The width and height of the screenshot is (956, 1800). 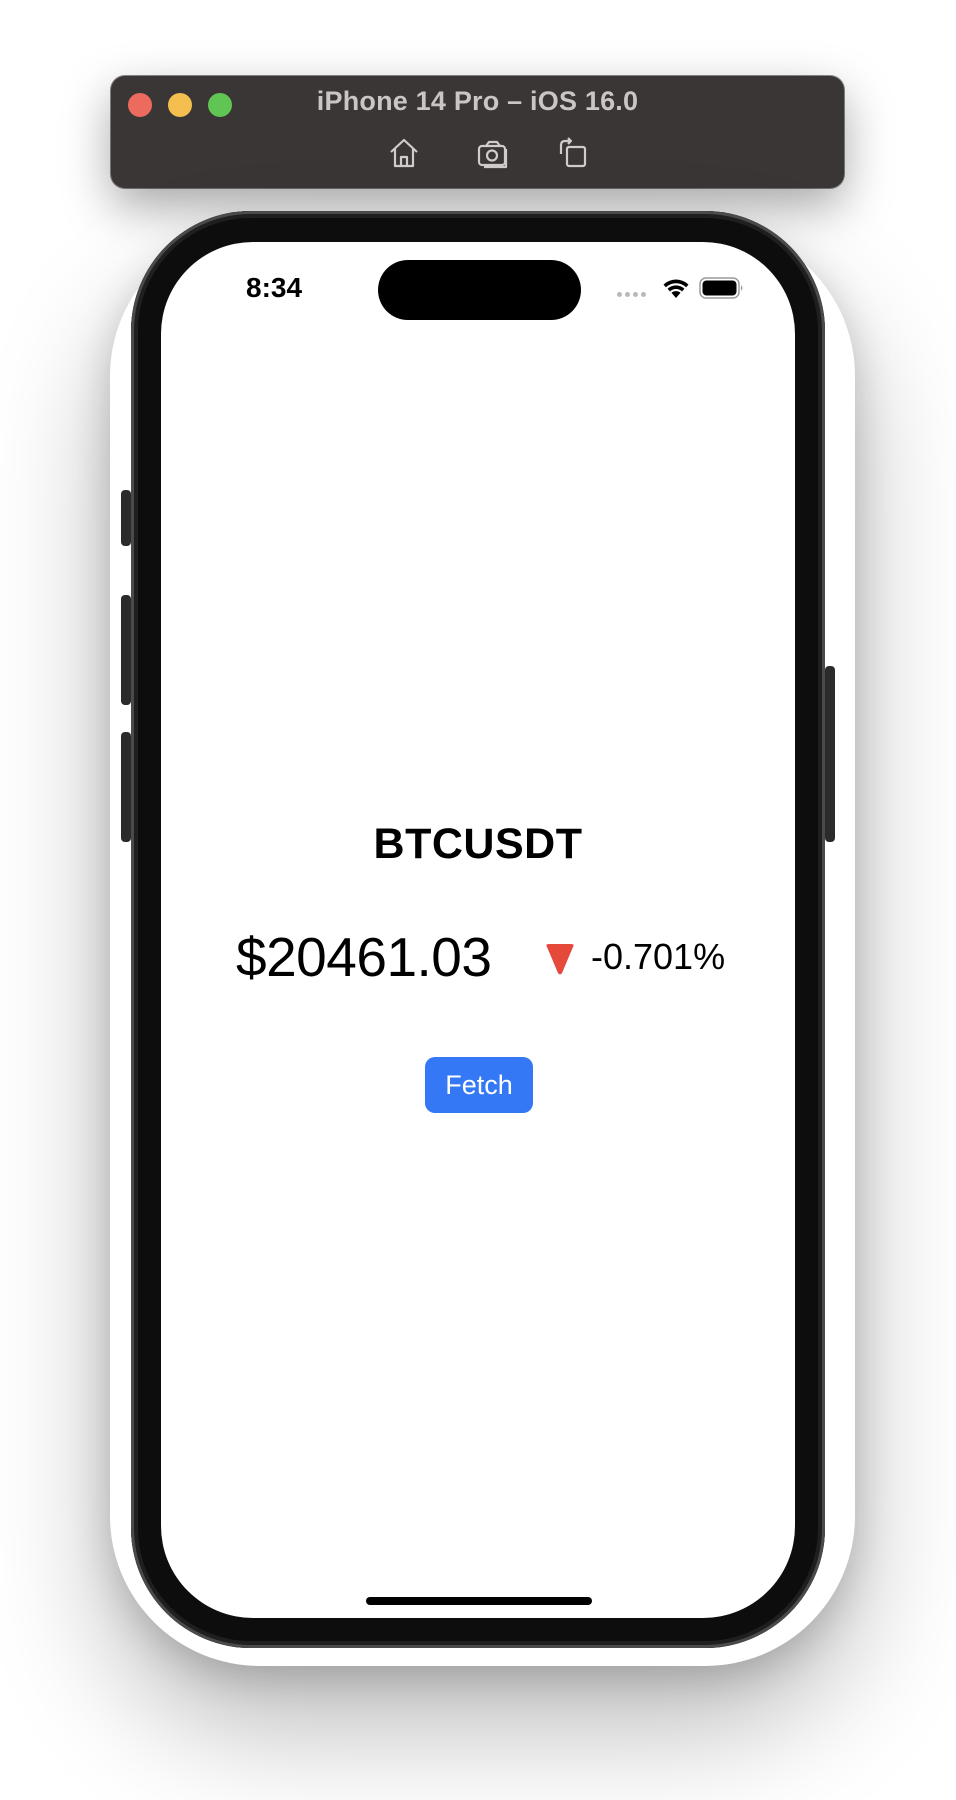 I want to click on volume-down-button, so click(x=126, y=787).